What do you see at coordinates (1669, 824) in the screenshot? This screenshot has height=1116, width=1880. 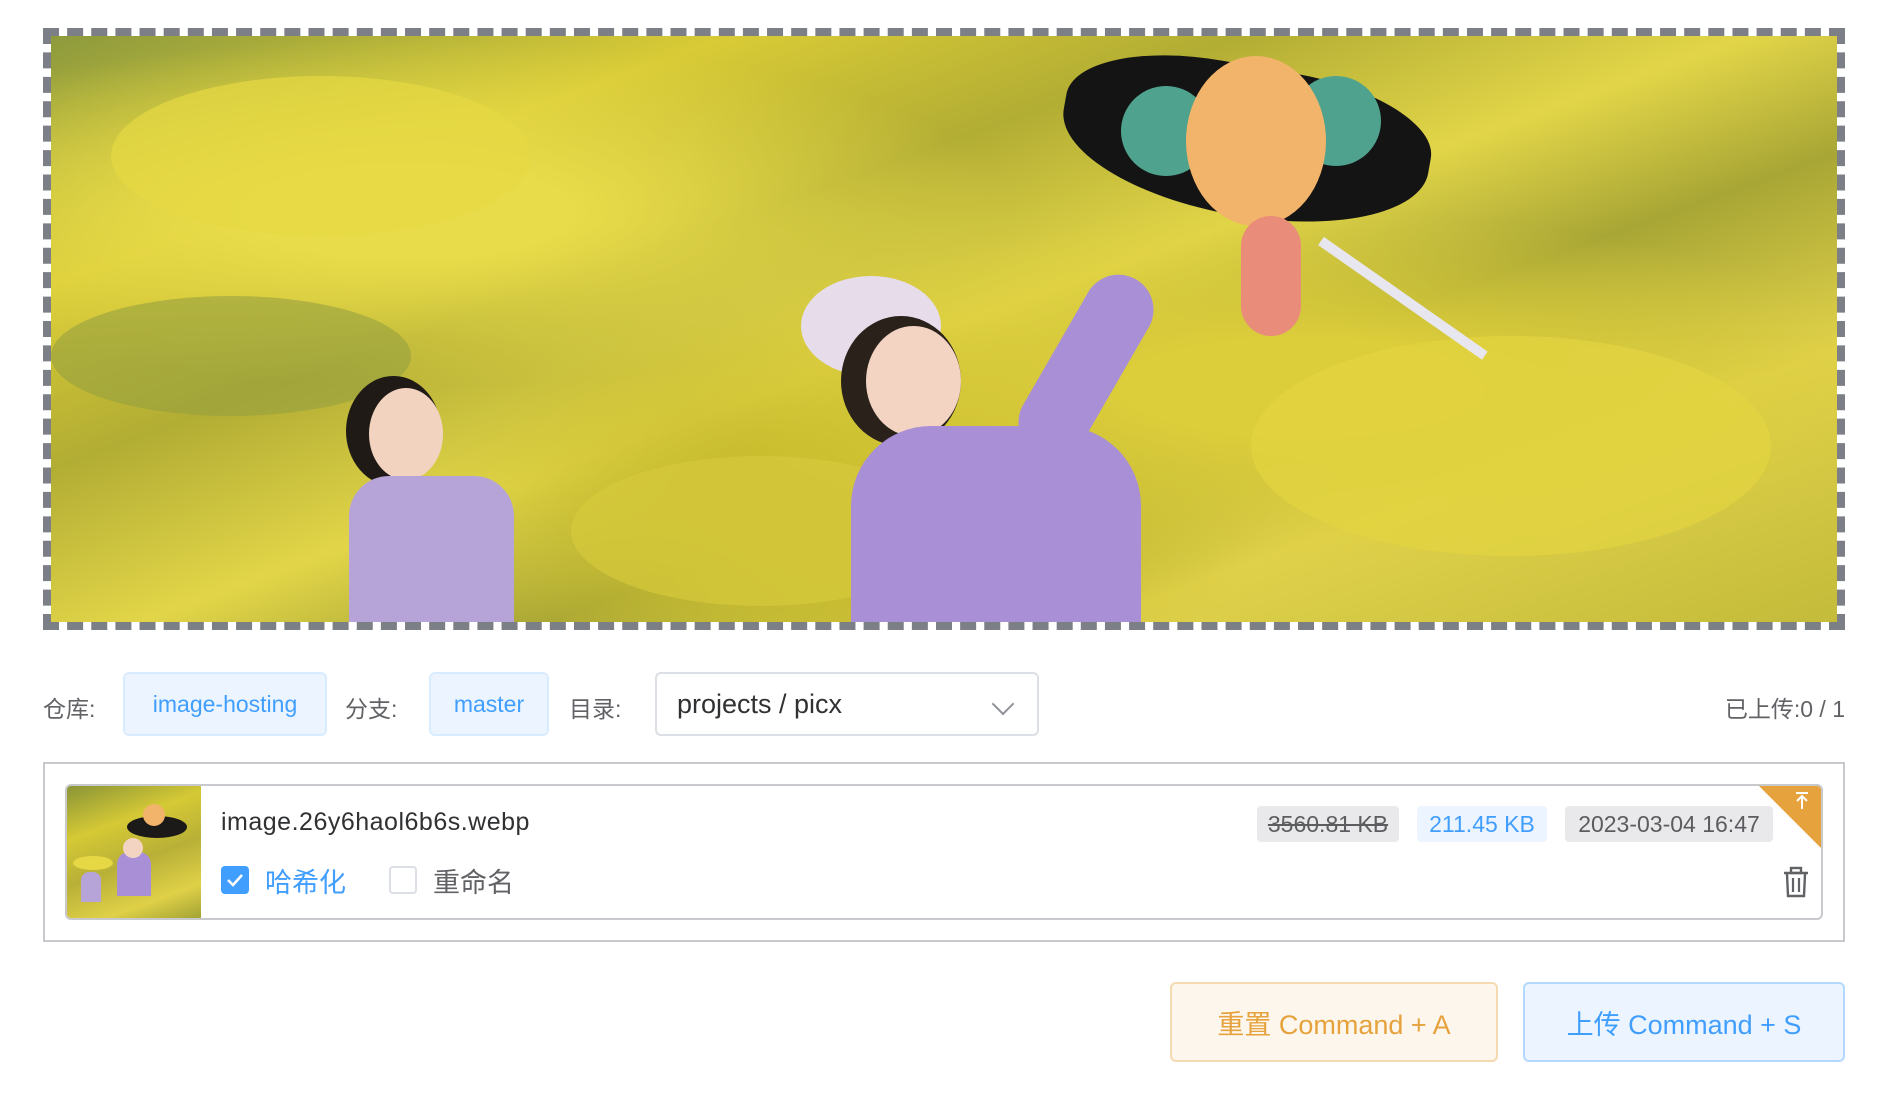 I see `timestamp-badge: 2023-03-04 16:47` at bounding box center [1669, 824].